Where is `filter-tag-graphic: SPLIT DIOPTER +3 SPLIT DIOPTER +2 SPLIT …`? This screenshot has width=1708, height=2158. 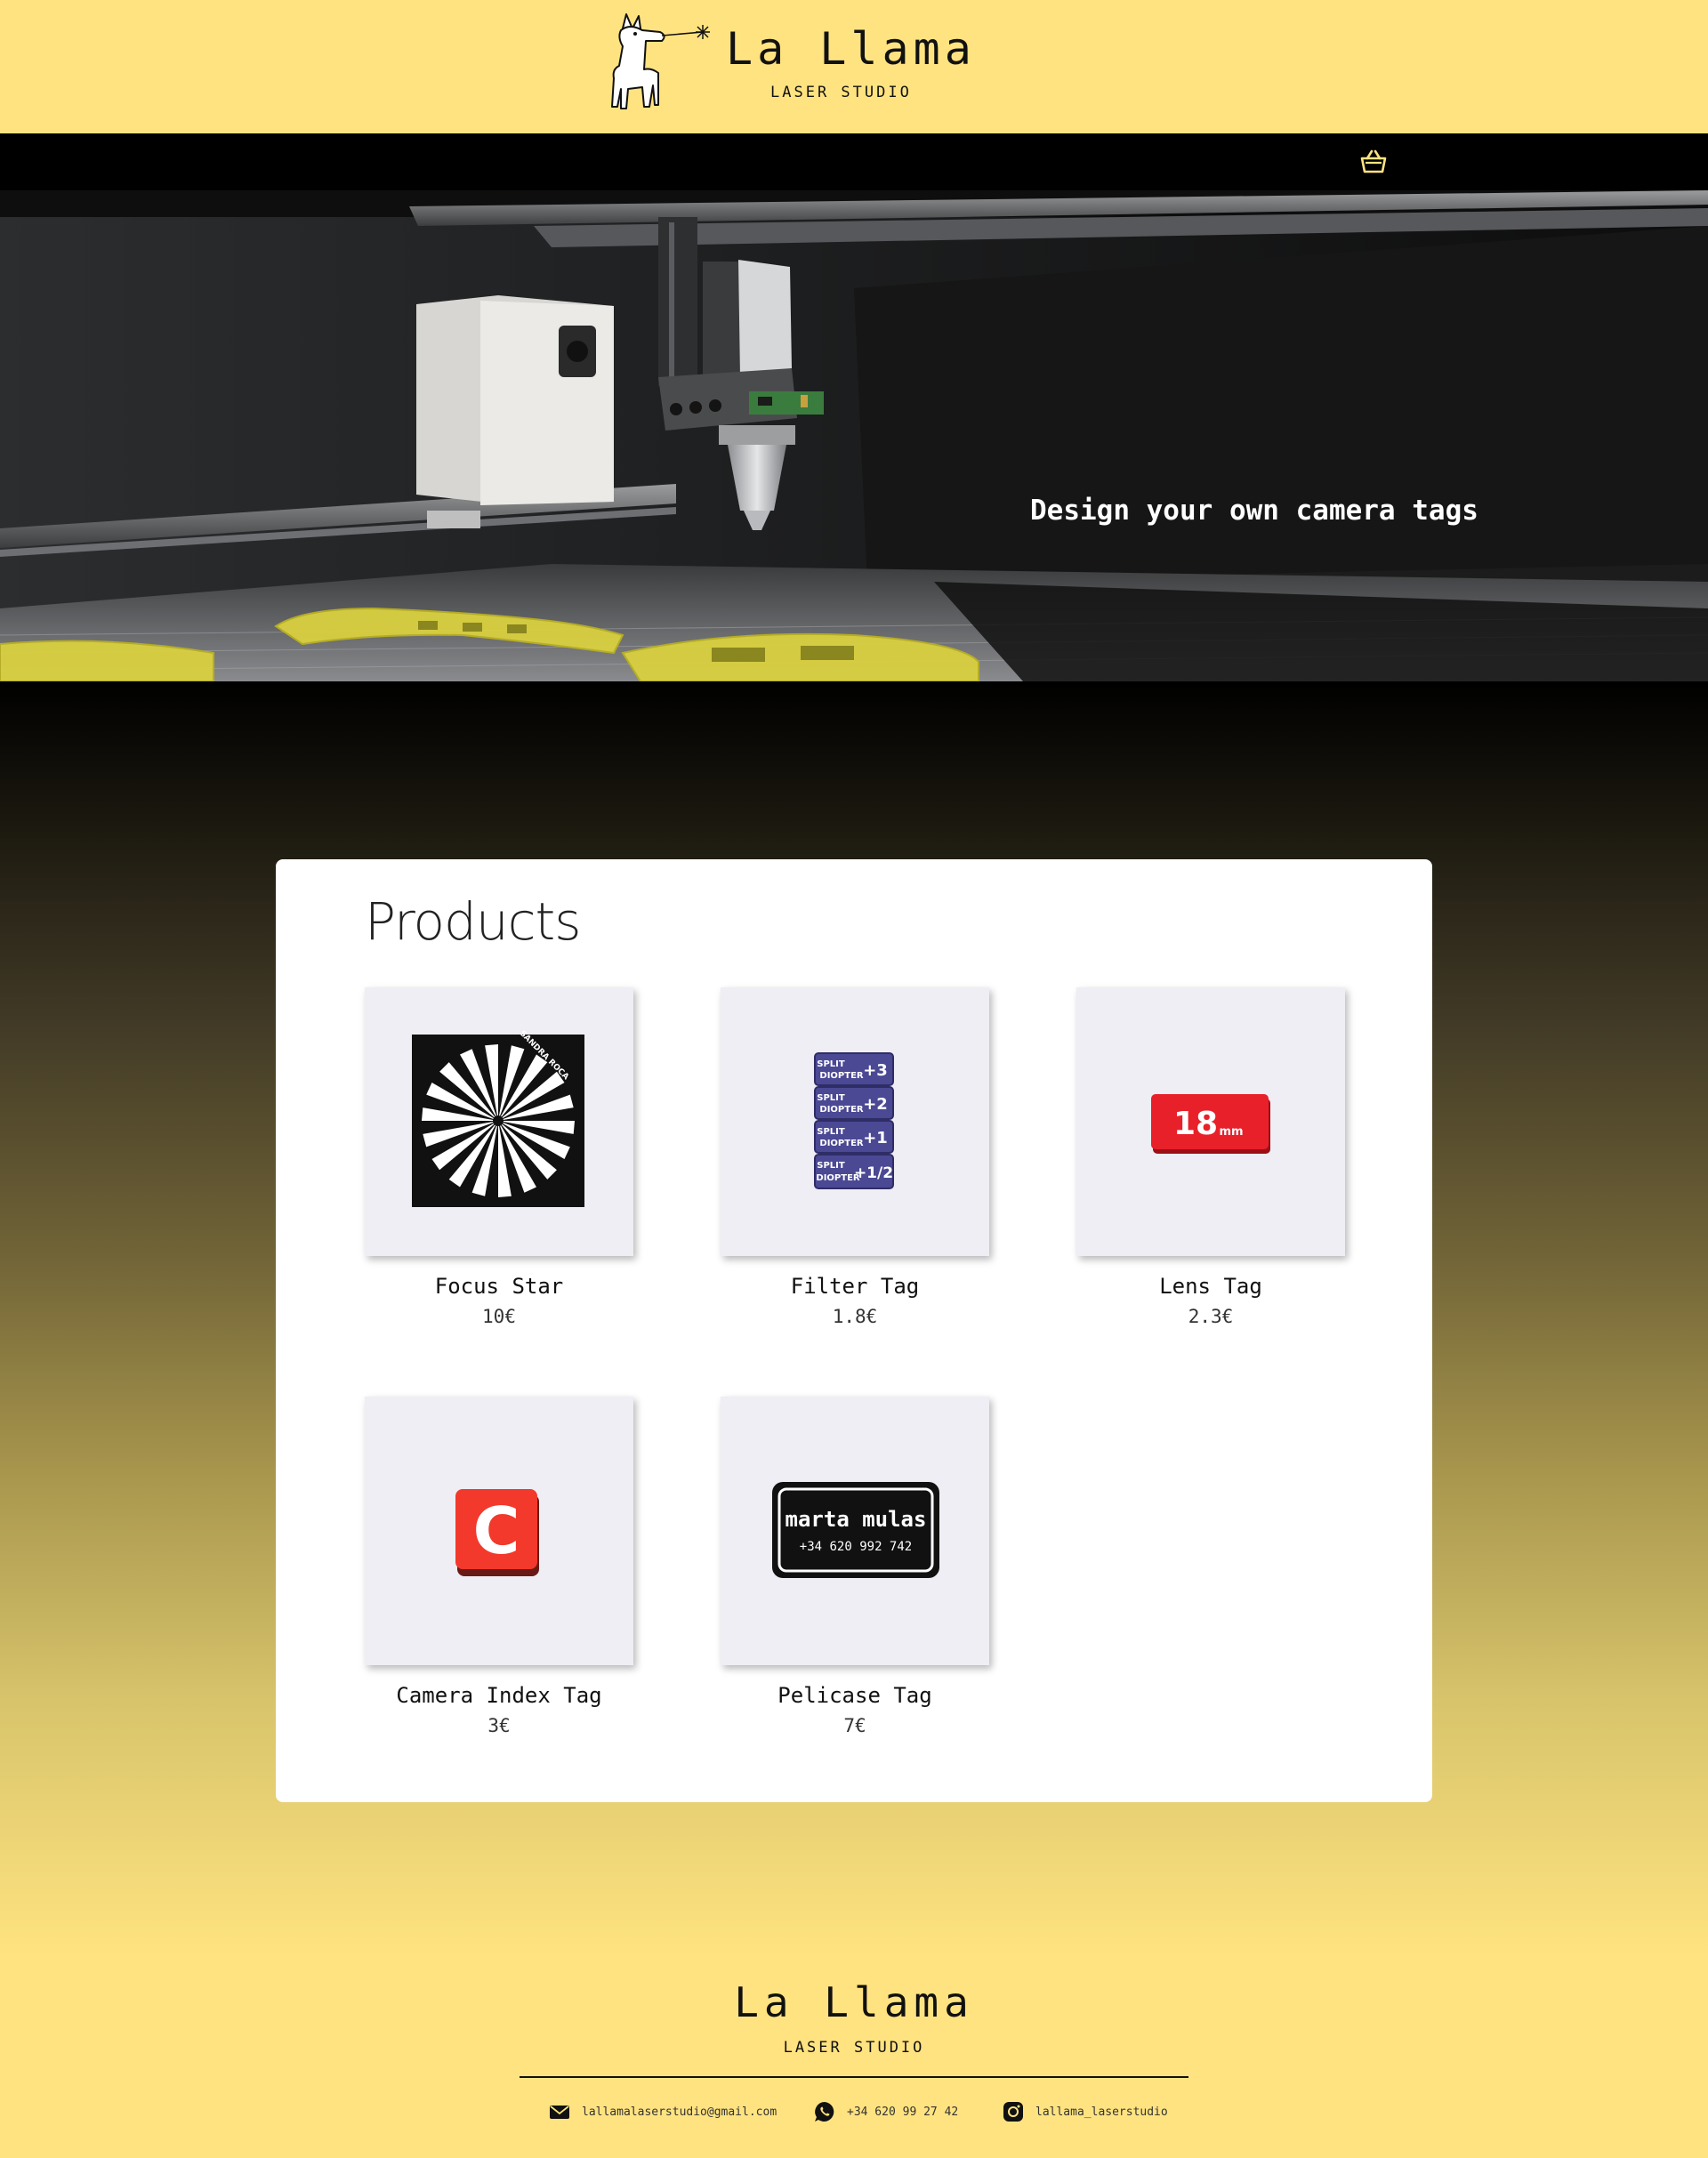 filter-tag-graphic: SPLIT DIOPTER +3 SPLIT DIOPTER +2 SPLIT … is located at coordinates (854, 1120).